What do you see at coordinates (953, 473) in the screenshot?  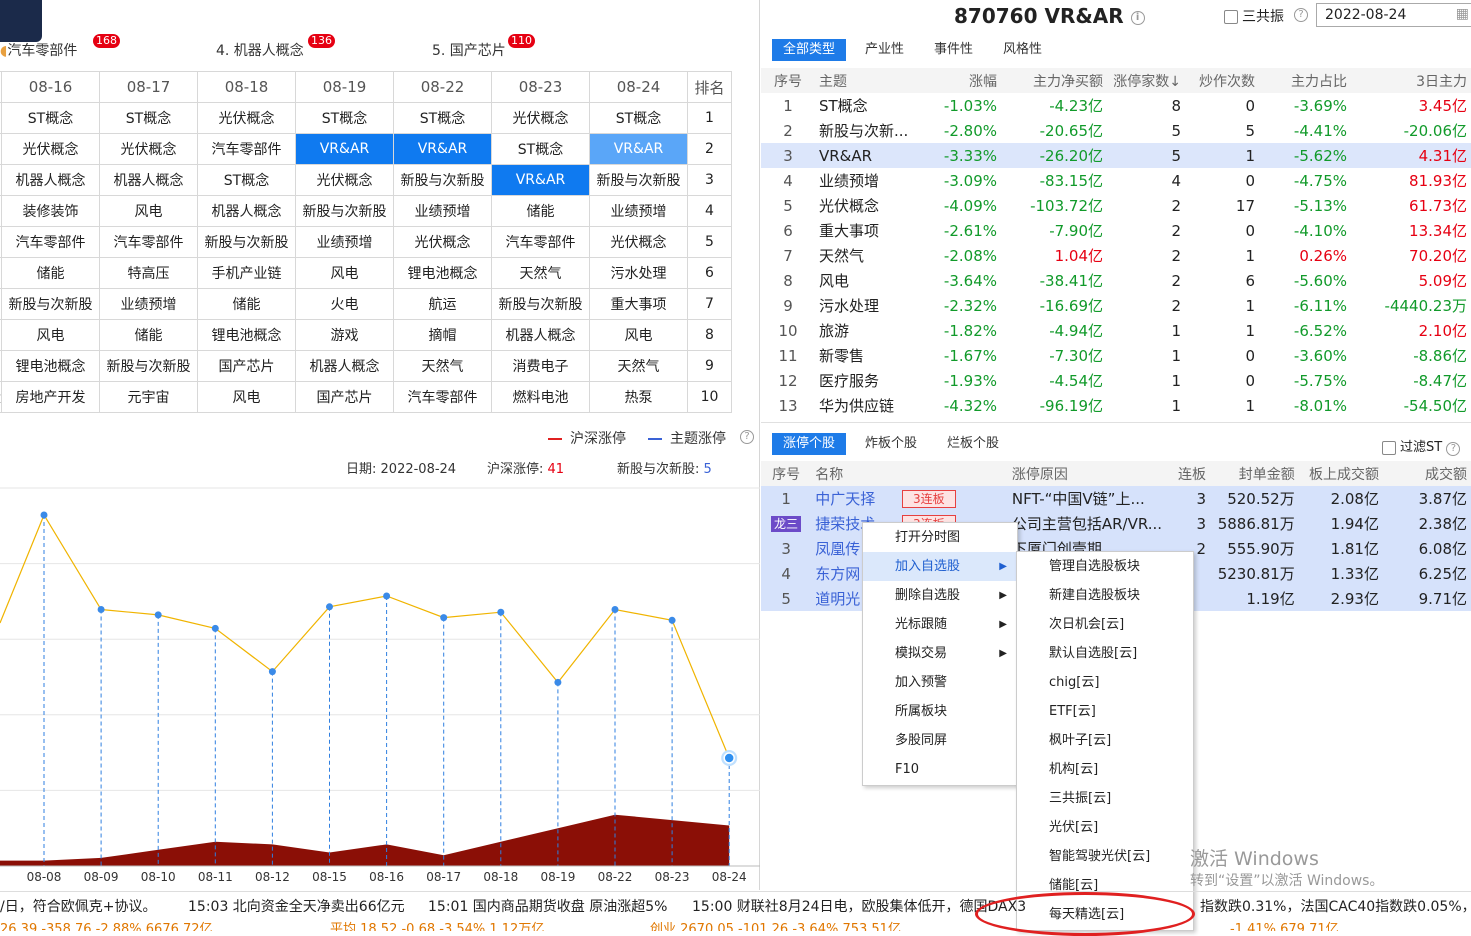 I see `stock-col-header` at bounding box center [953, 473].